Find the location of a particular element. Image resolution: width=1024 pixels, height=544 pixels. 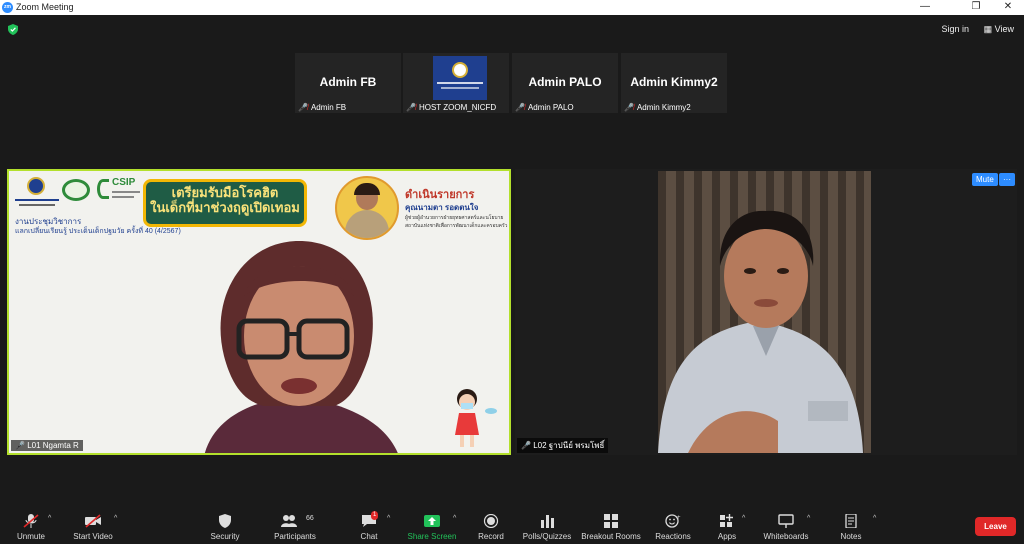

banner-title: เตรียมรับมือโรคฮิต is located at coordinates (225, 192).